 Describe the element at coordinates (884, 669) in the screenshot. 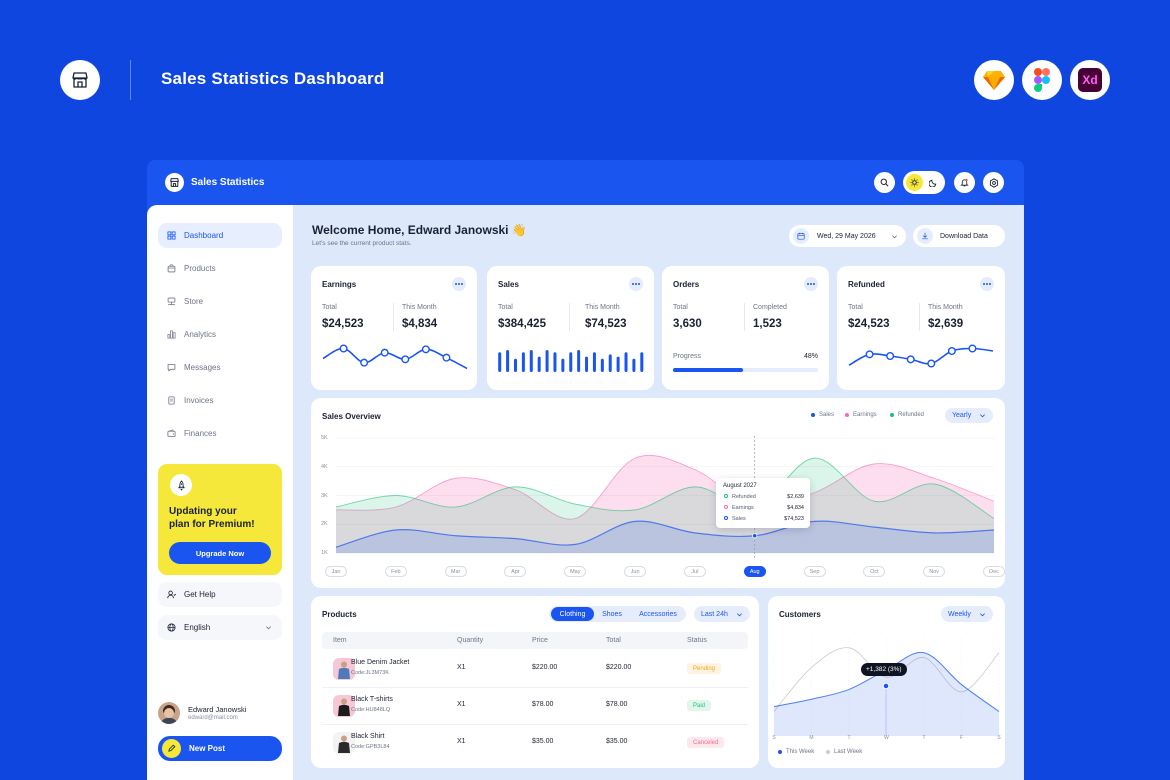

I see `customers-tooltip: +1,382 (3%)` at that location.